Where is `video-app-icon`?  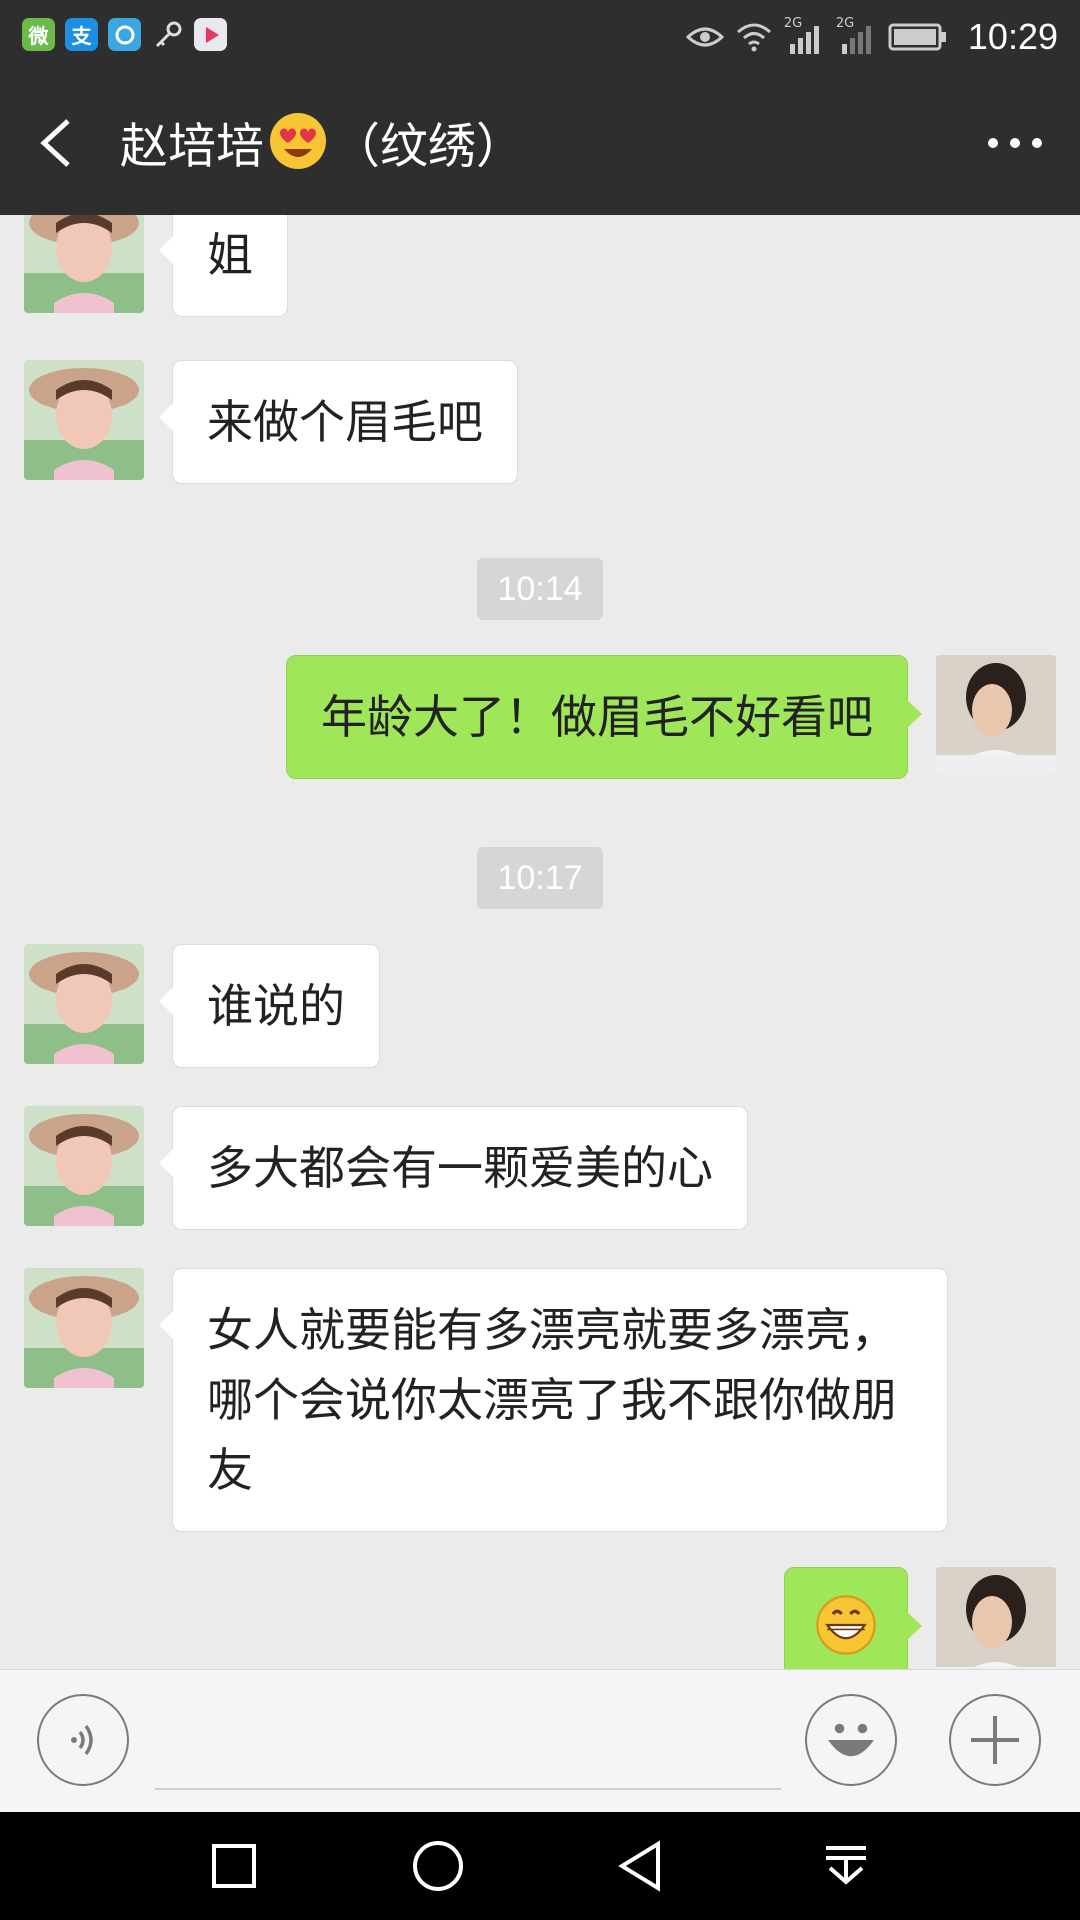
video-app-icon is located at coordinates (210, 34).